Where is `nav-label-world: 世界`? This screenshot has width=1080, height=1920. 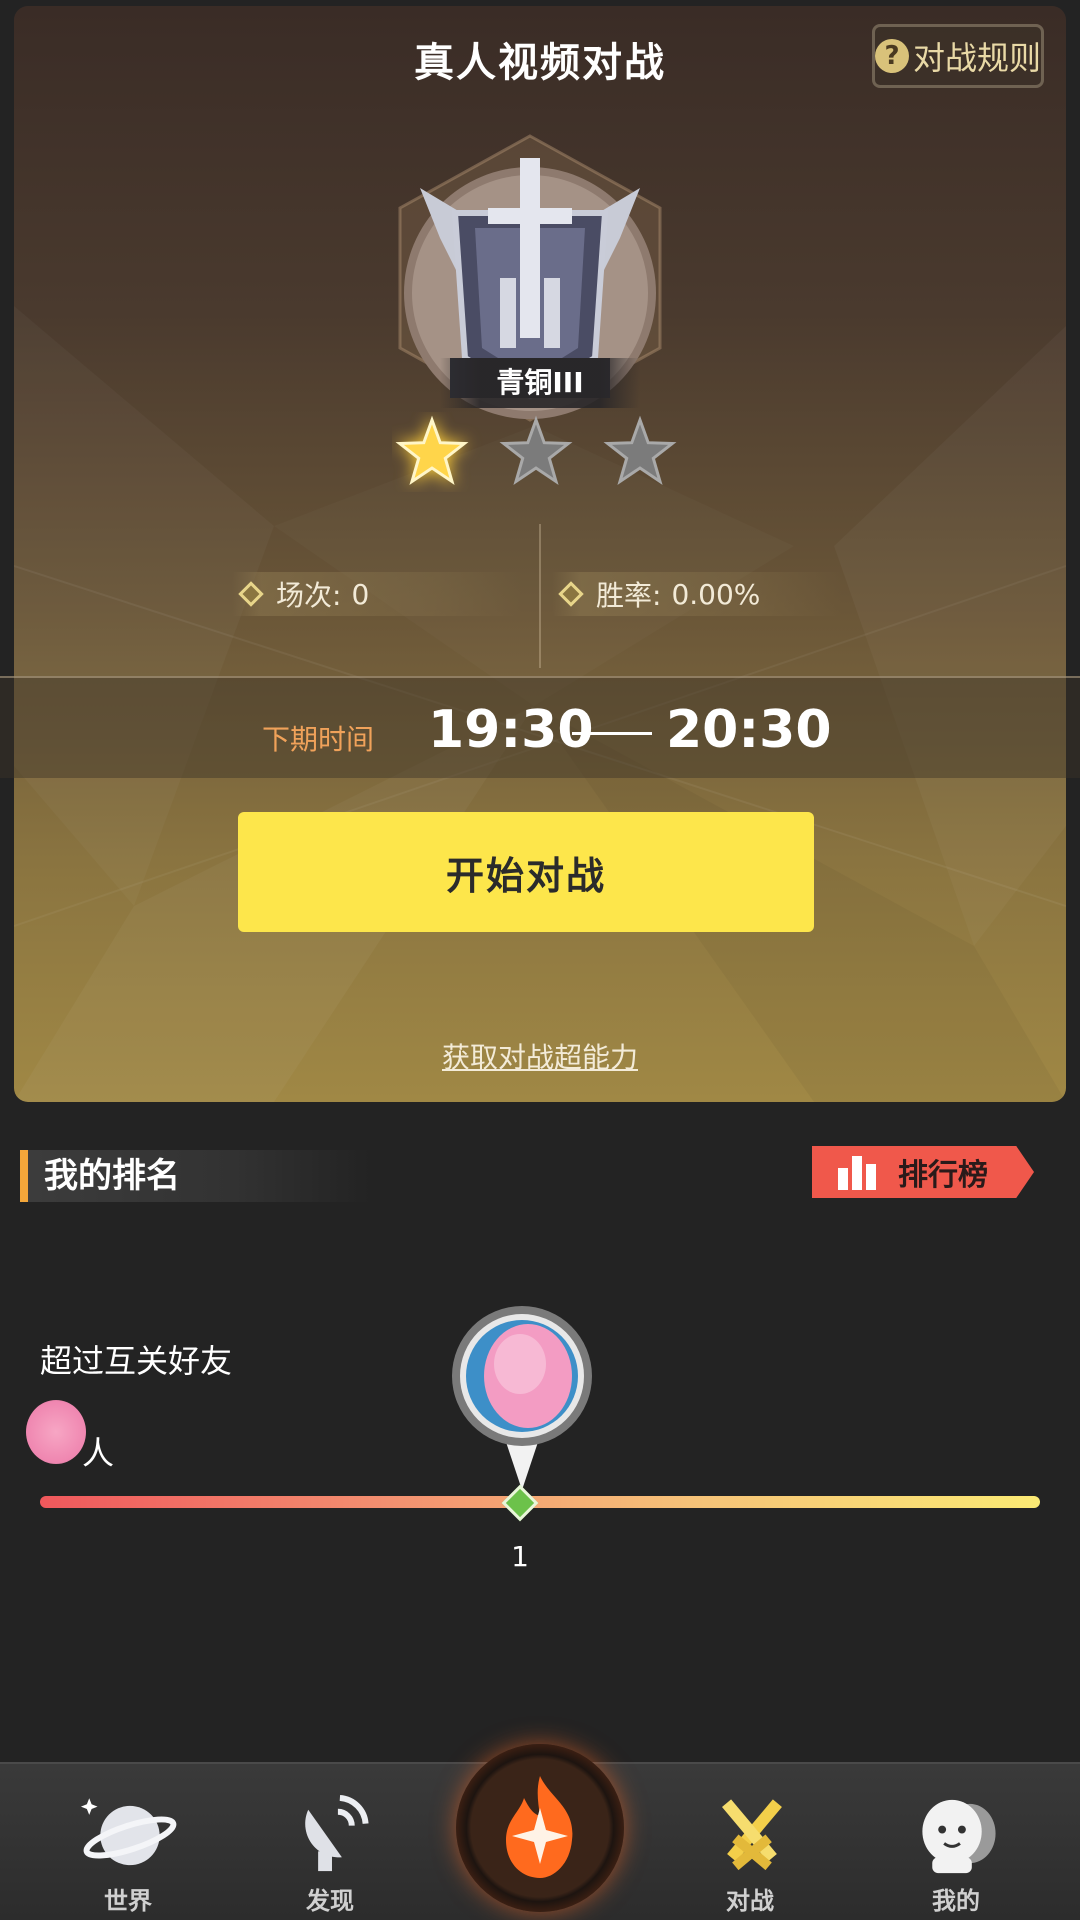
nav-label-world: 世界 is located at coordinates (128, 1901).